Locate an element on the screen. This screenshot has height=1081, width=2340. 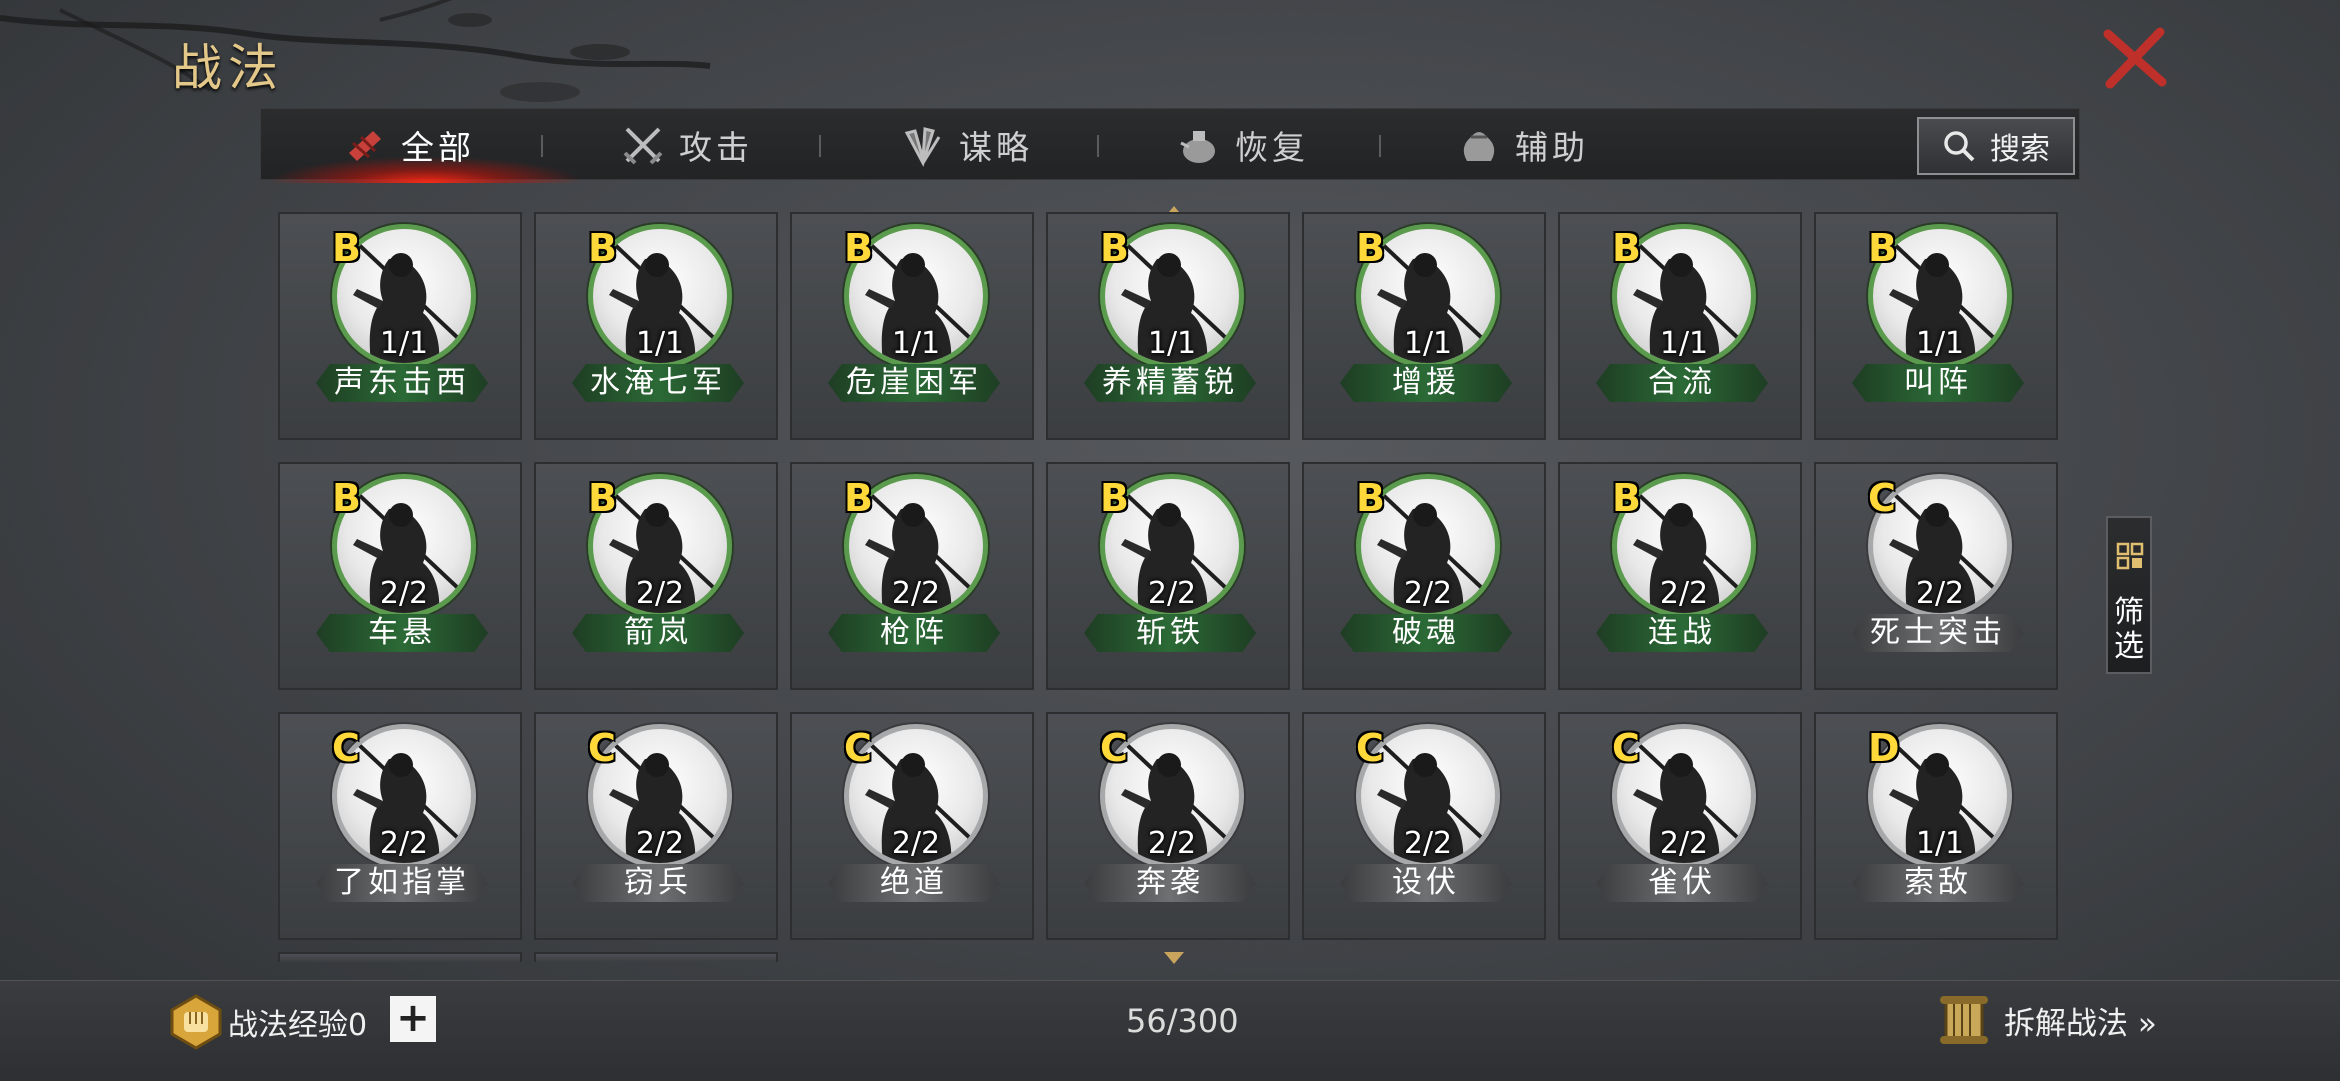
tab-label: 辅助 is located at coordinates (1552, 147).